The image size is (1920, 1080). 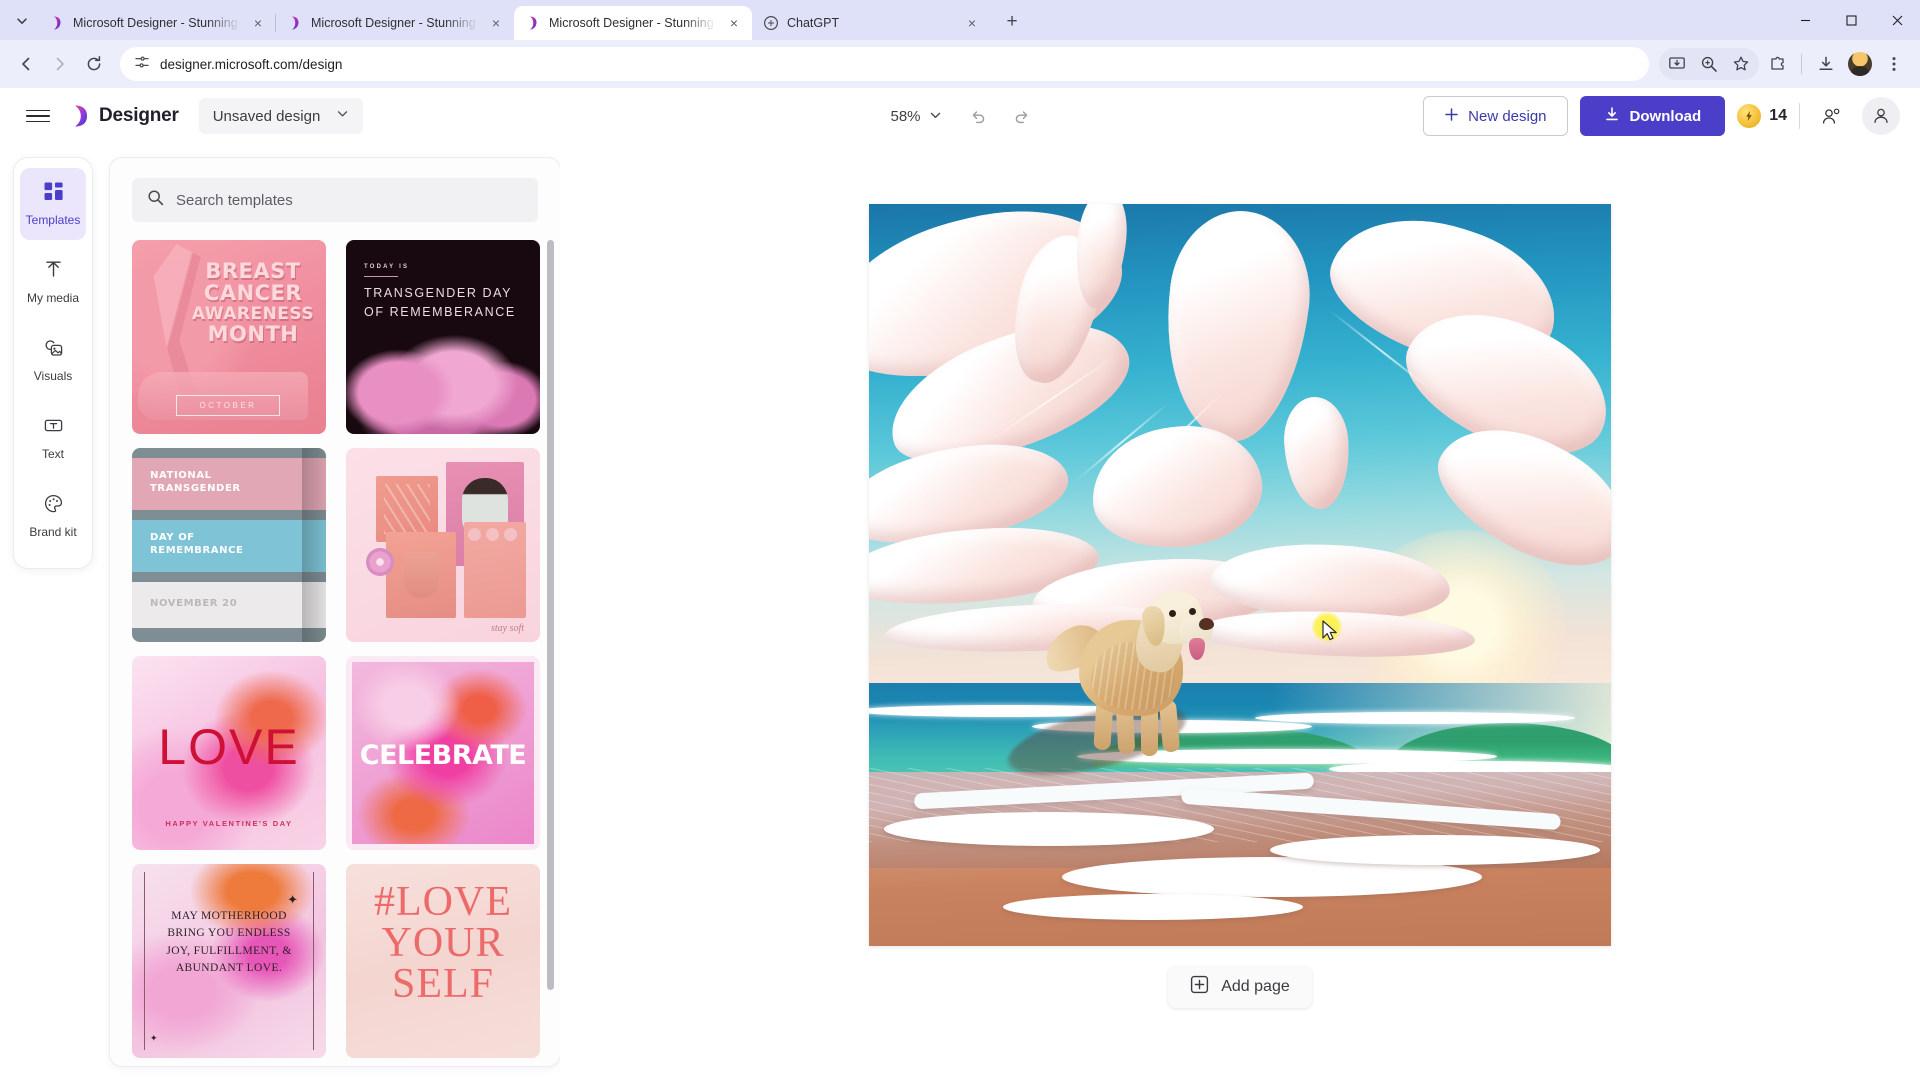 What do you see at coordinates (915, 116) in the screenshot?
I see `zoom-level-dropdown: 58%` at bounding box center [915, 116].